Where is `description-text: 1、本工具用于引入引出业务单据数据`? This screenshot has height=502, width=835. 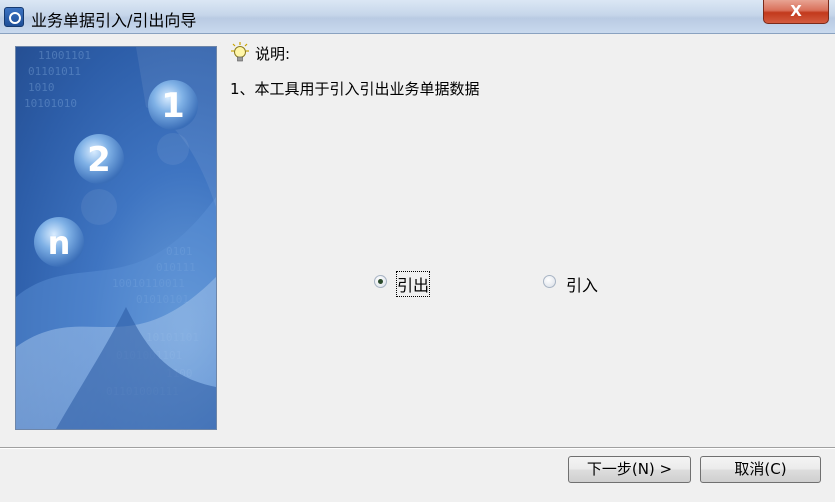 description-text: 1、本工具用于引入引出业务单据数据 is located at coordinates (355, 89).